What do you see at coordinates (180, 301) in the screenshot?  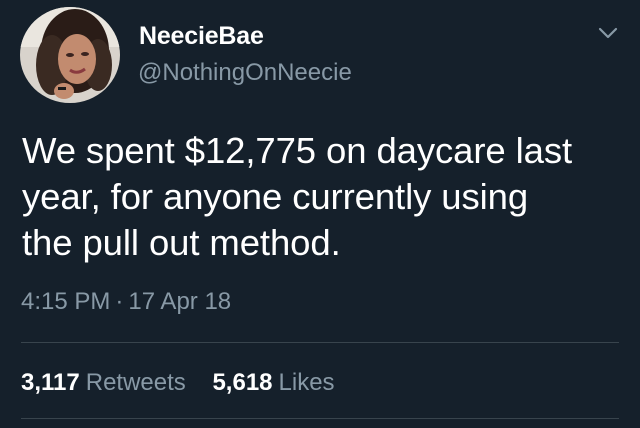 I see `tweet-date: 17 Apr 18` at bounding box center [180, 301].